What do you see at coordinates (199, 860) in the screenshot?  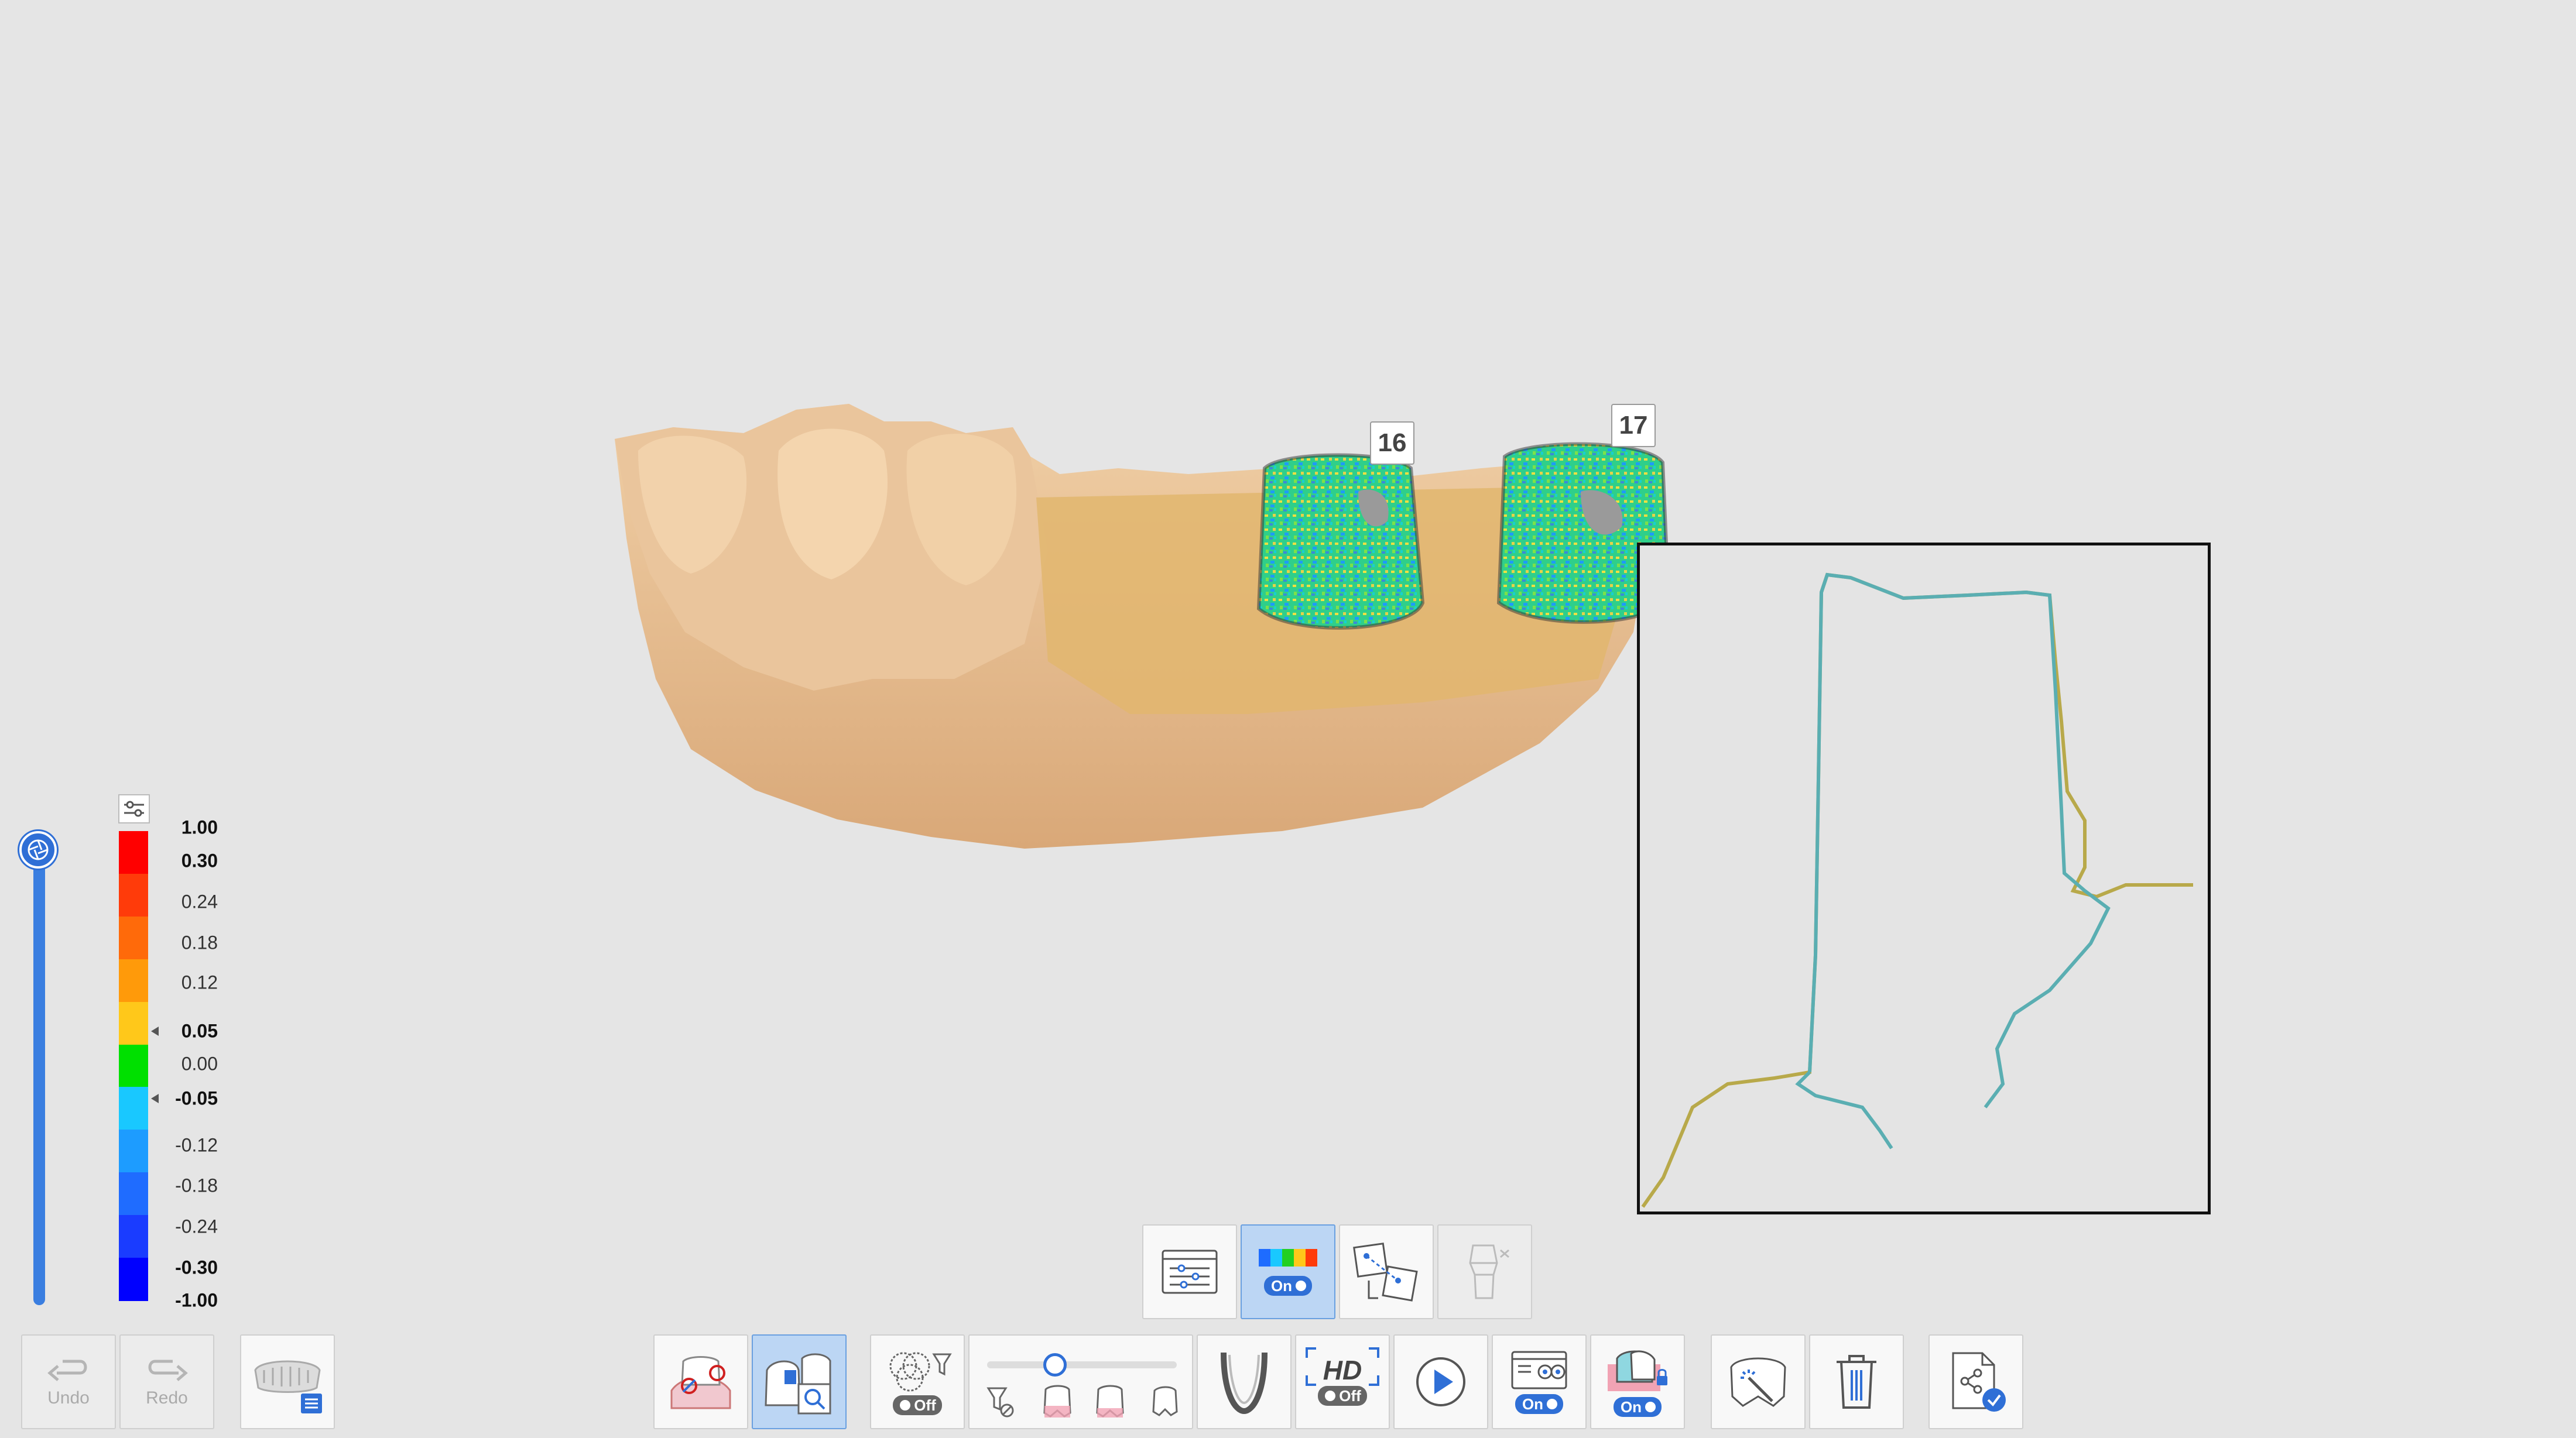 I see `color-scale-label: 0.30` at bounding box center [199, 860].